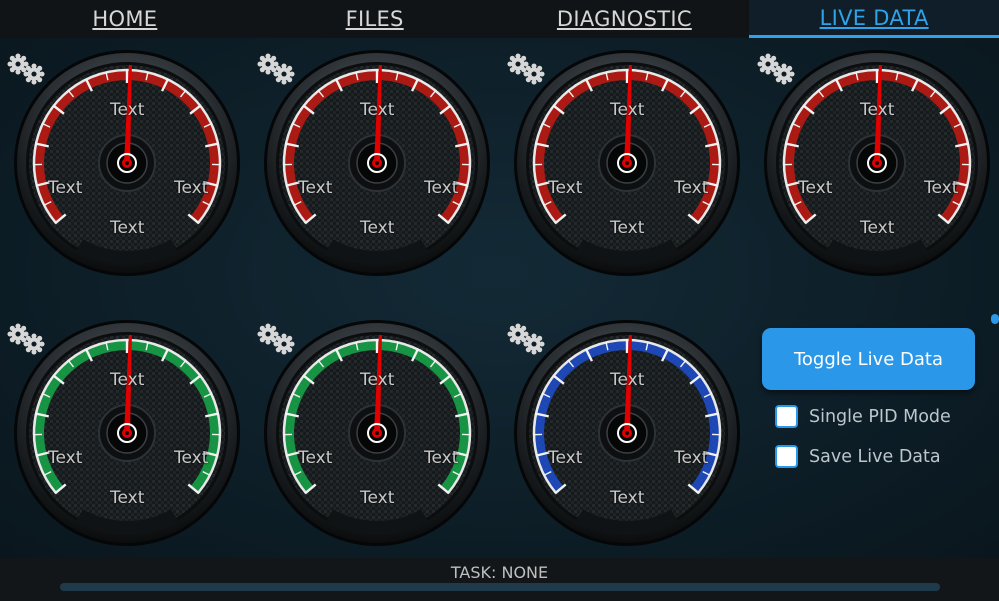 This screenshot has width=999, height=601. What do you see at coordinates (625, 19) in the screenshot?
I see `tab-diagnostic: DIAGNOSTIC` at bounding box center [625, 19].